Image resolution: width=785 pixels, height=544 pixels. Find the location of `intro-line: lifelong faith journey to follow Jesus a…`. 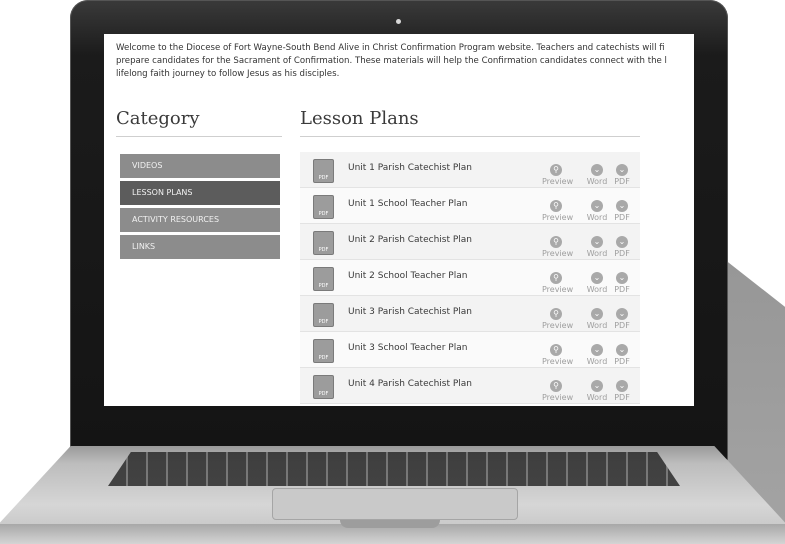

intro-line: lifelong faith journey to follow Jesus a… is located at coordinates (228, 74).